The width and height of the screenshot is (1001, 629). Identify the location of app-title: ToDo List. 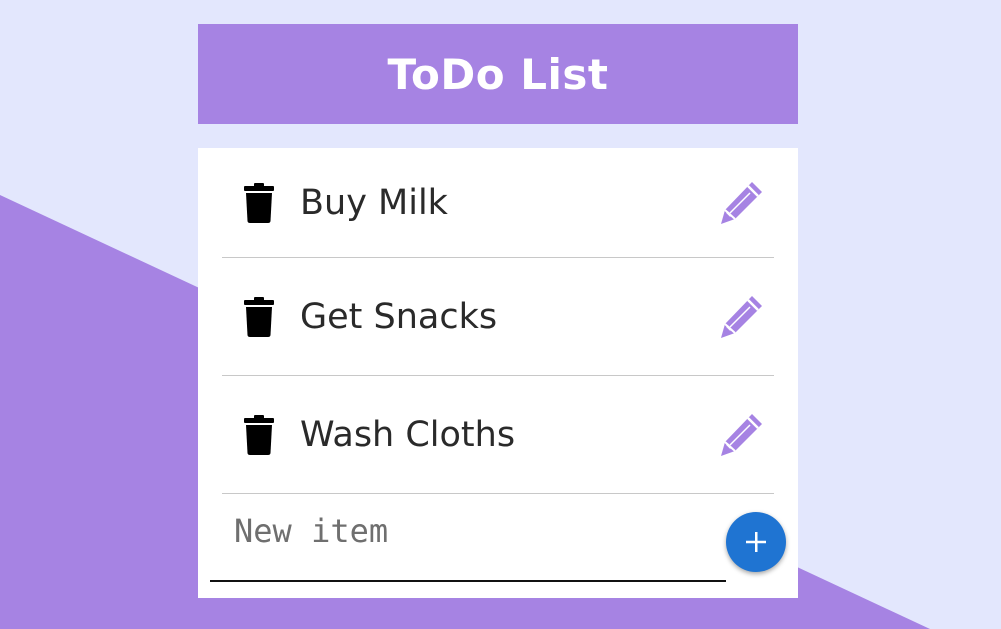
(498, 74).